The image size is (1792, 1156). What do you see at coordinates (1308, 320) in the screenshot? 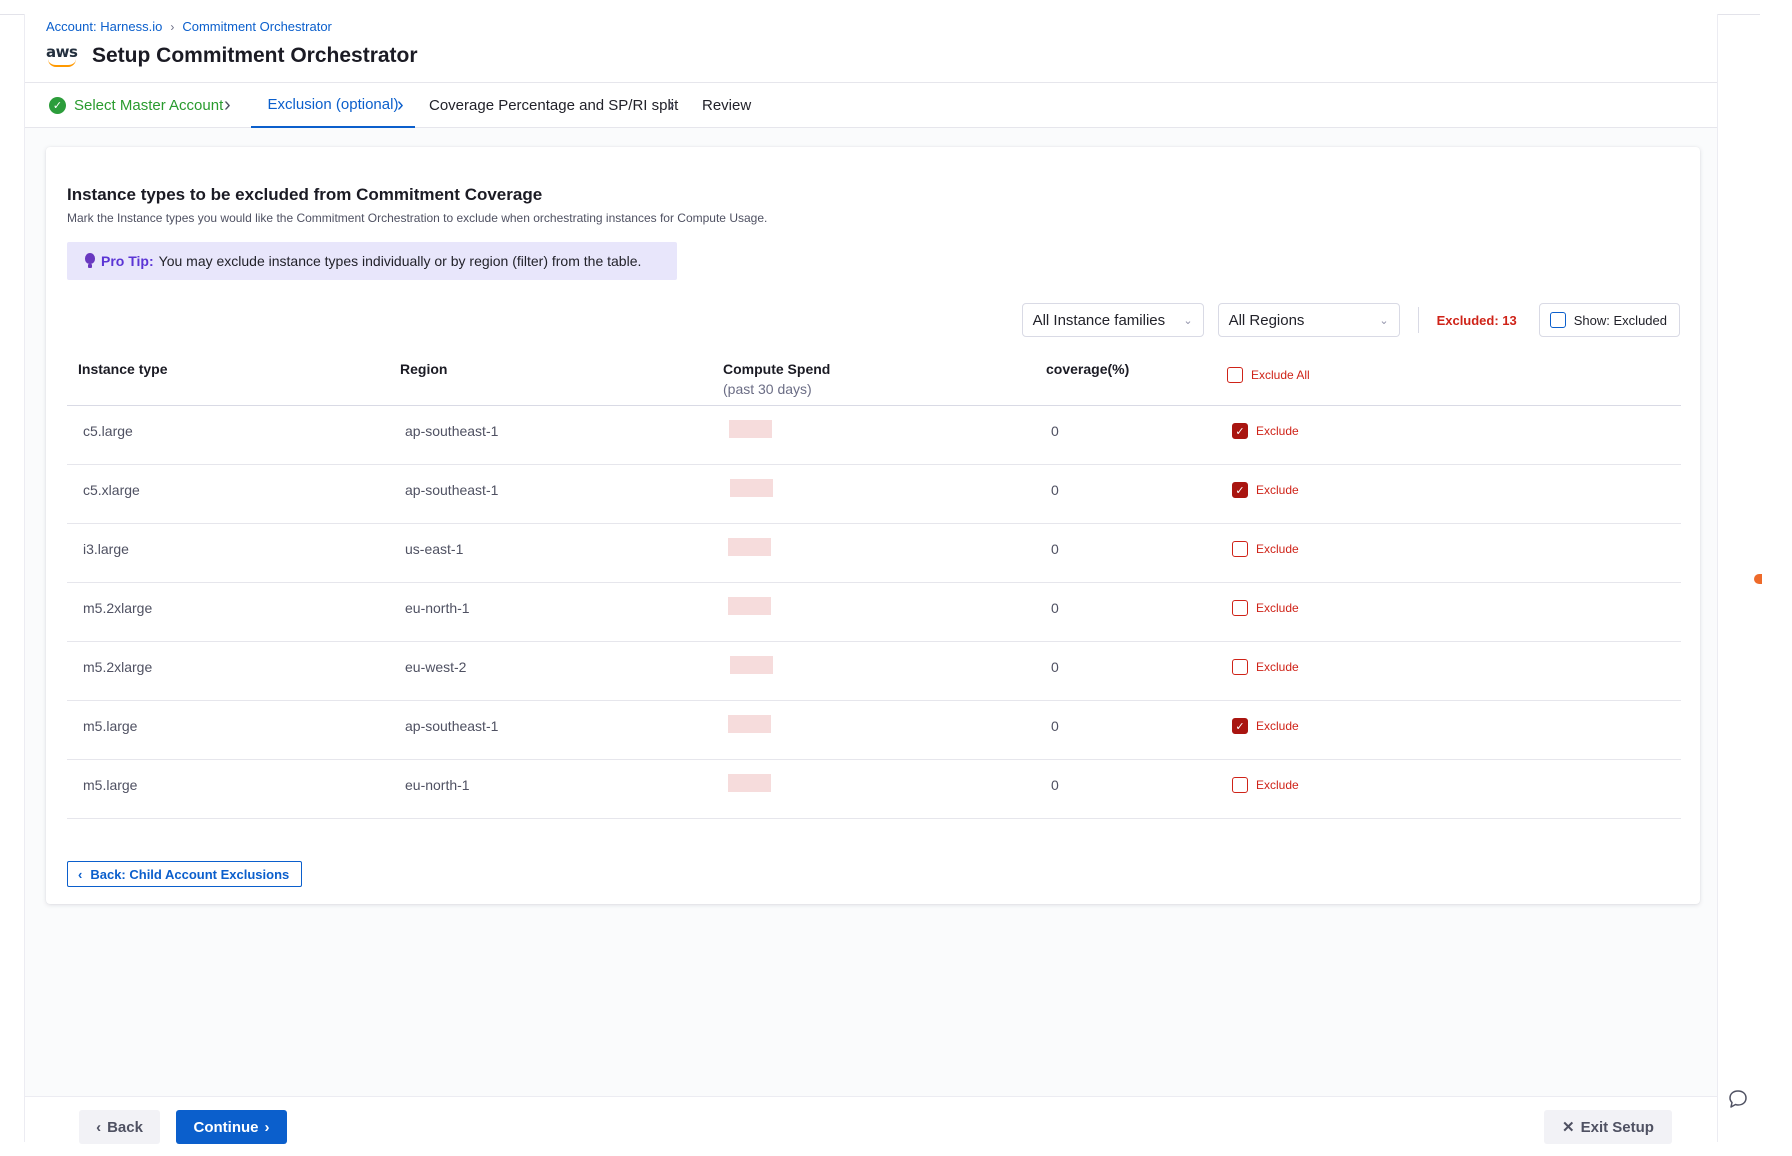
I see `regions-select: All Regions ⌄` at bounding box center [1308, 320].